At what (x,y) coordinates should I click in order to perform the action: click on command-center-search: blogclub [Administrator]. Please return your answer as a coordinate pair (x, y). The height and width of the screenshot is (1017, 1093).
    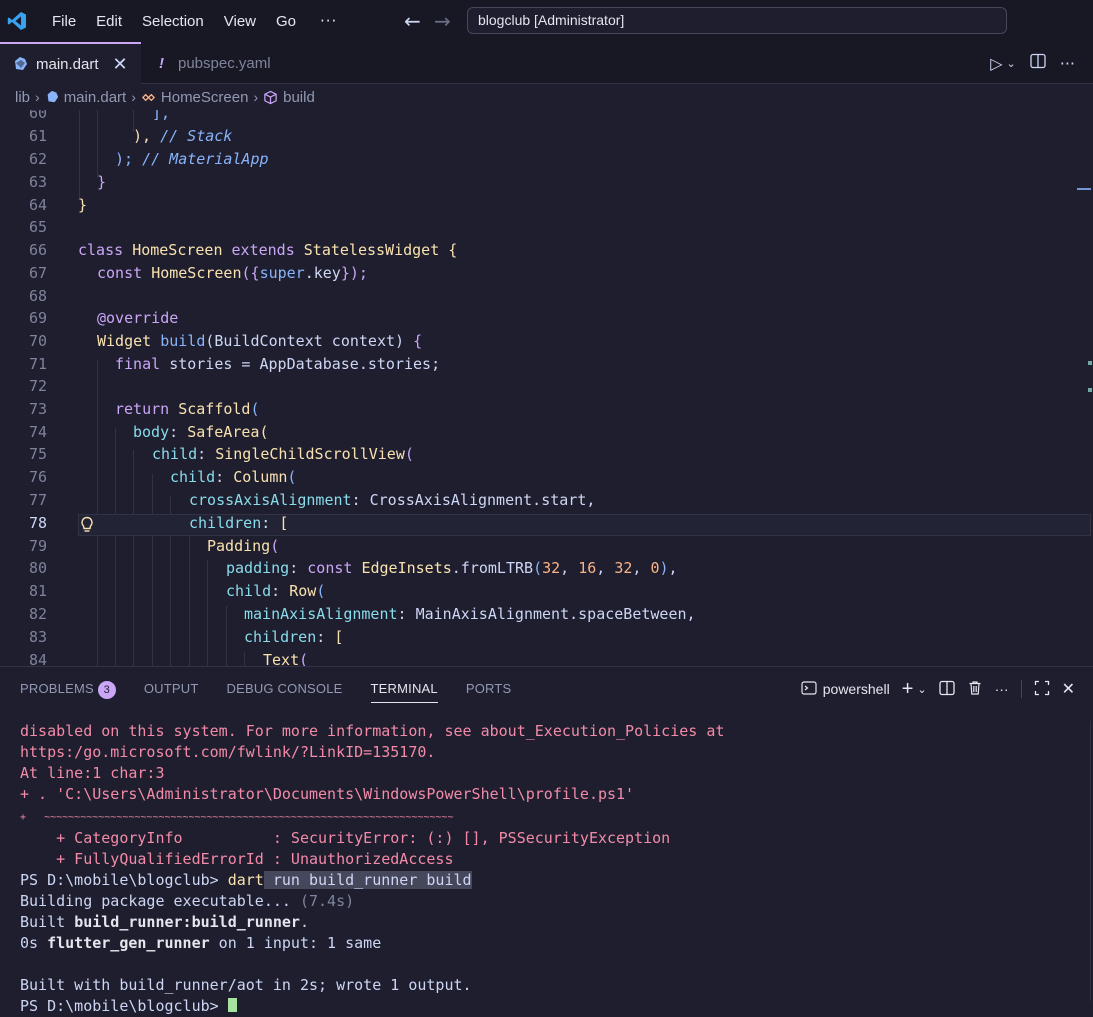
    Looking at the image, I should click on (737, 20).